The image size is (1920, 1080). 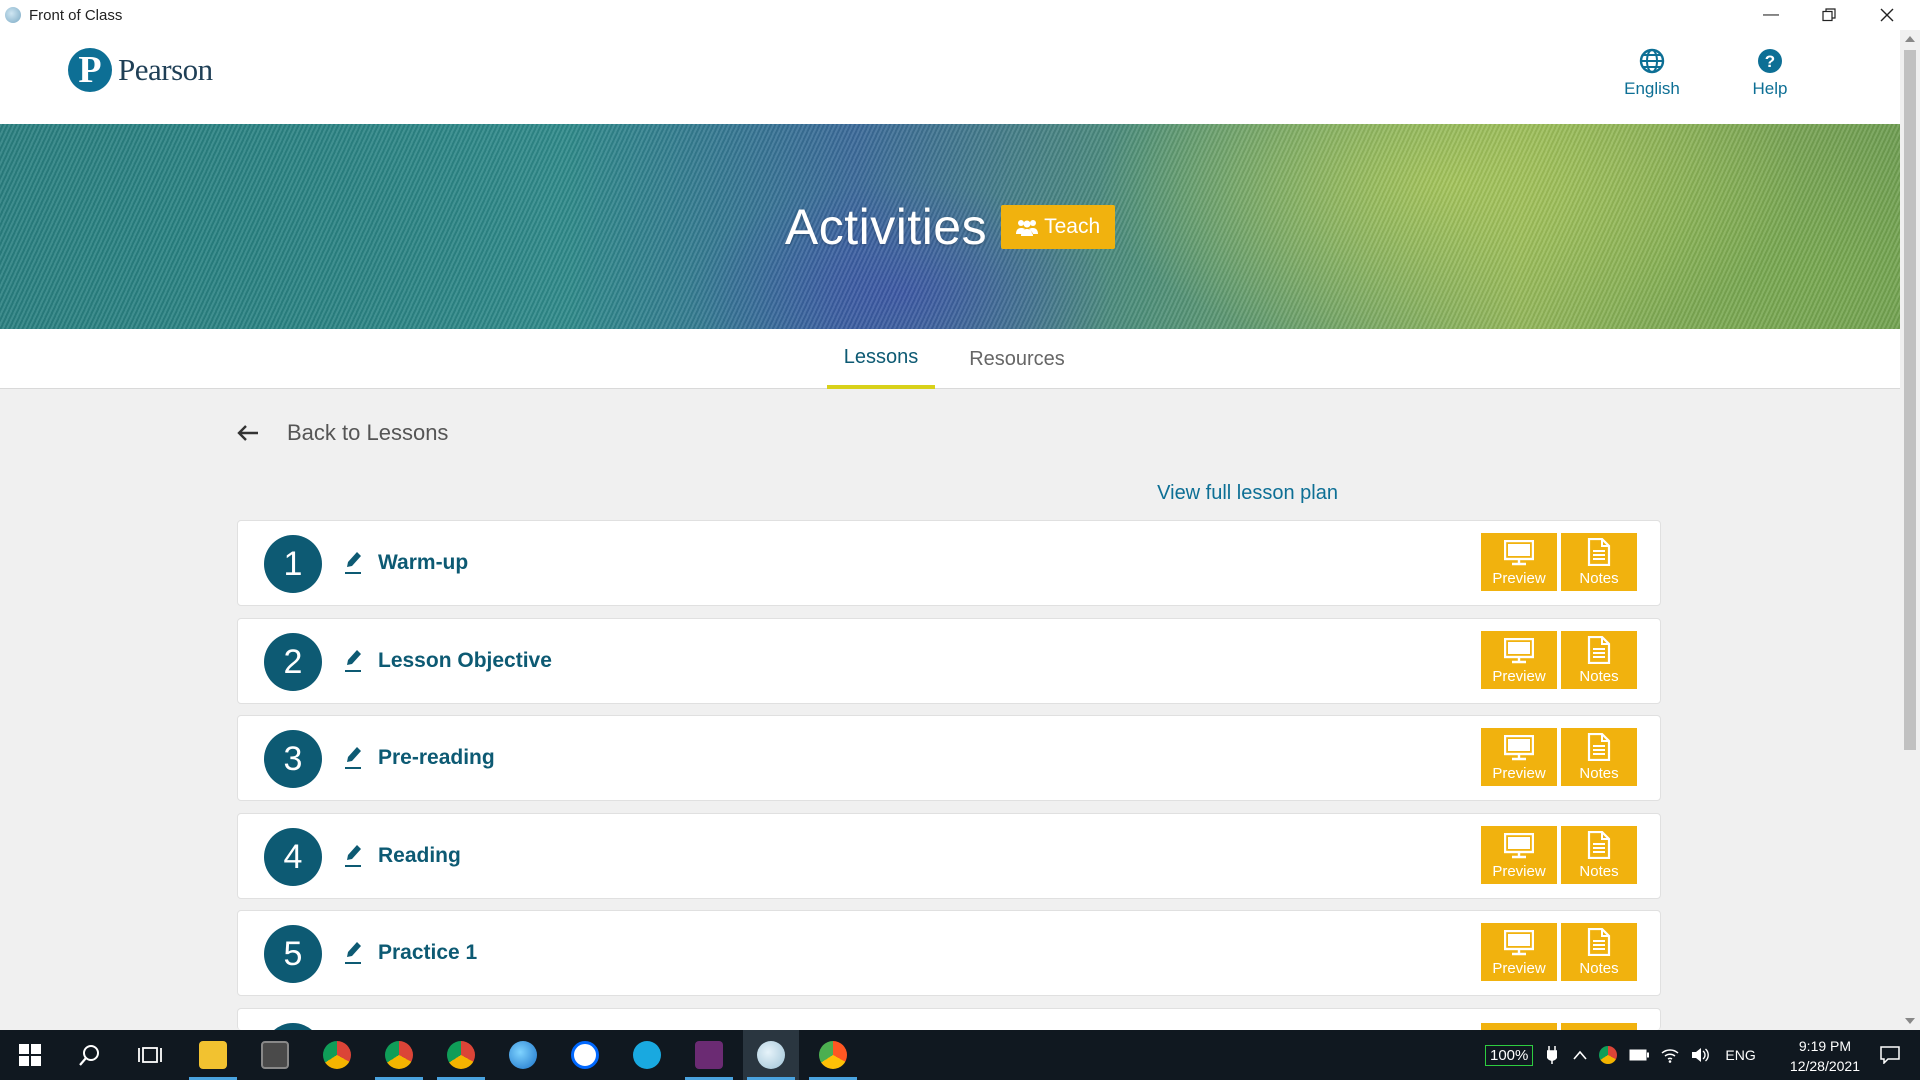 I want to click on back-to-lessons-link: Back to Lessons, so click(x=342, y=433).